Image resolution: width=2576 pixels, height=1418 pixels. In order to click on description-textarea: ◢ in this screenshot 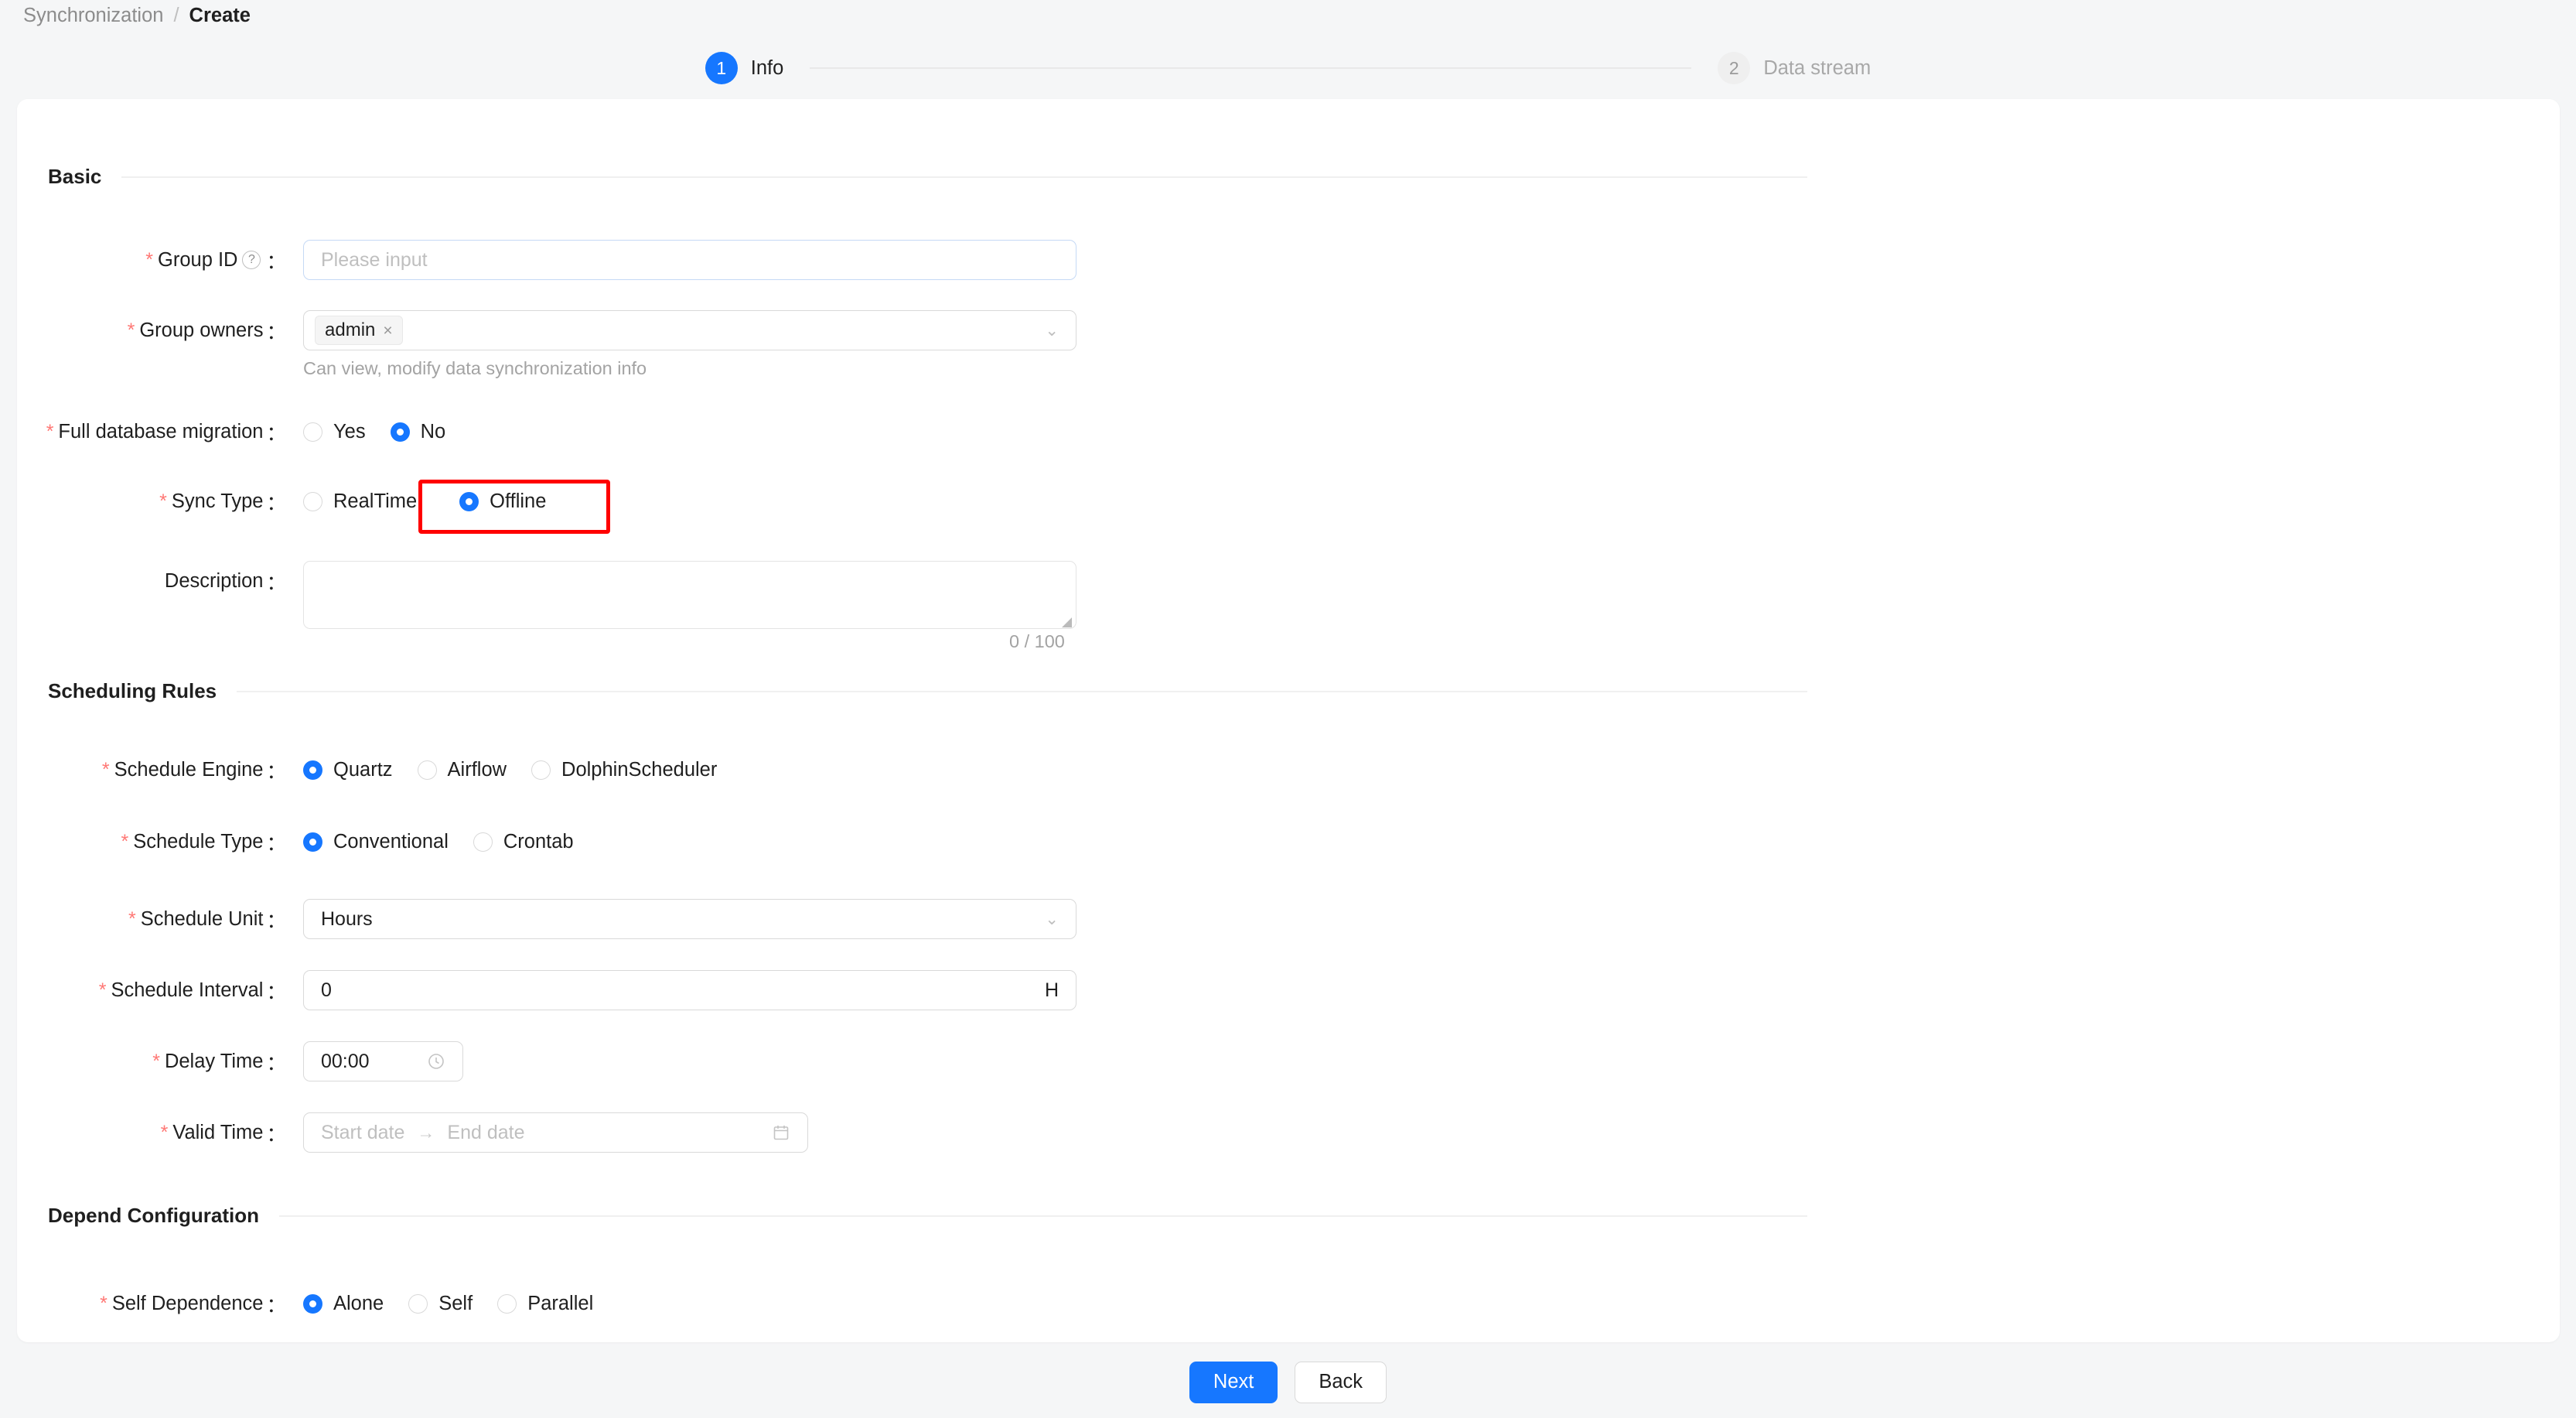, I will do `click(689, 595)`.